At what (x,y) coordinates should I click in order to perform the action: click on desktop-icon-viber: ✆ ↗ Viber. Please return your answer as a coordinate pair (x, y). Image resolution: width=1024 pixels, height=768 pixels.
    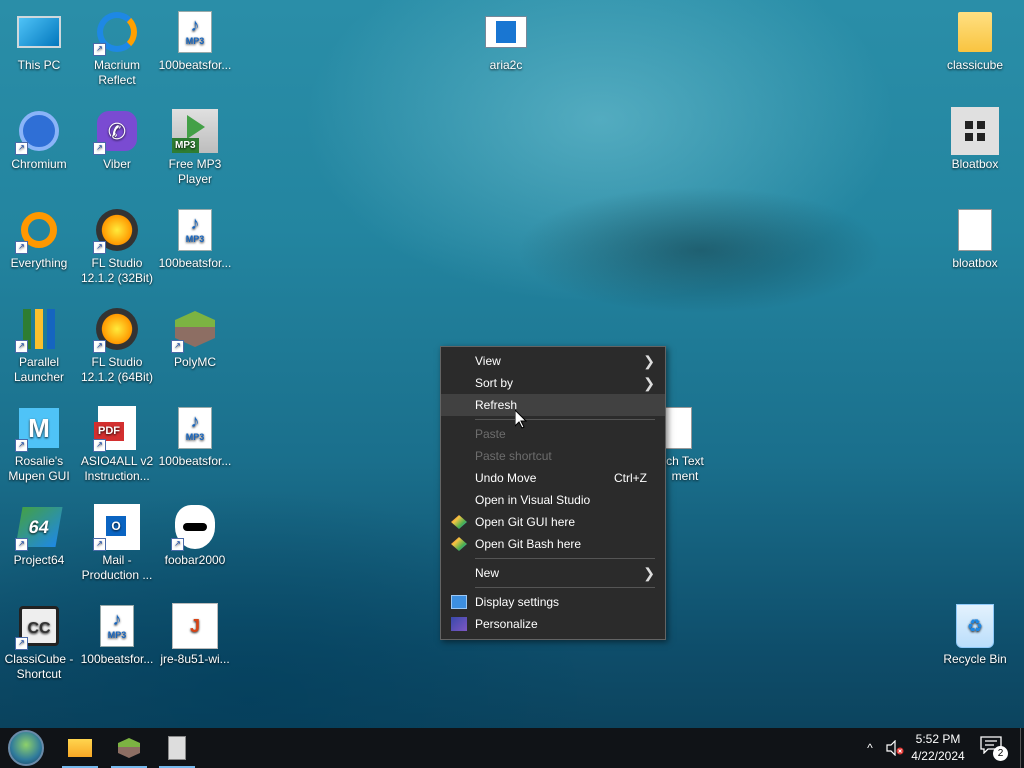
    Looking at the image, I should click on (117, 135).